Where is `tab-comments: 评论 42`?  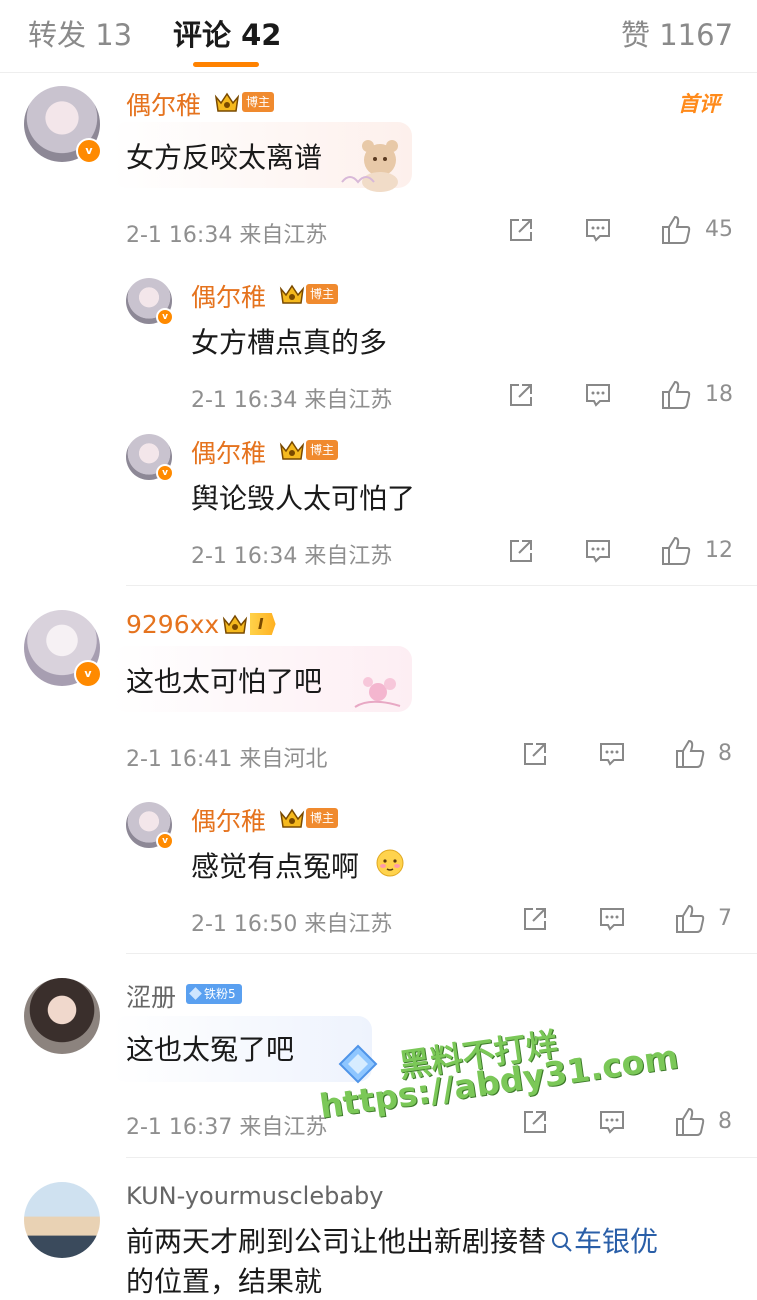
tab-comments: 评论 42 is located at coordinates (227, 33).